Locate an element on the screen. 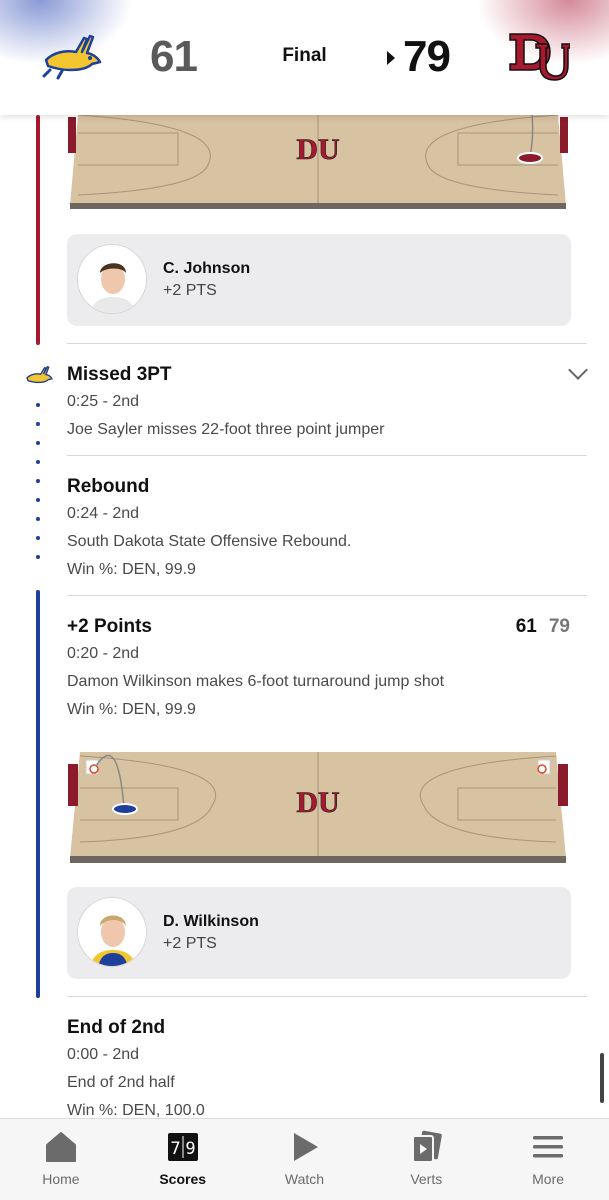 This screenshot has width=609, height=1200. tab-more: More is located at coordinates (548, 1159).